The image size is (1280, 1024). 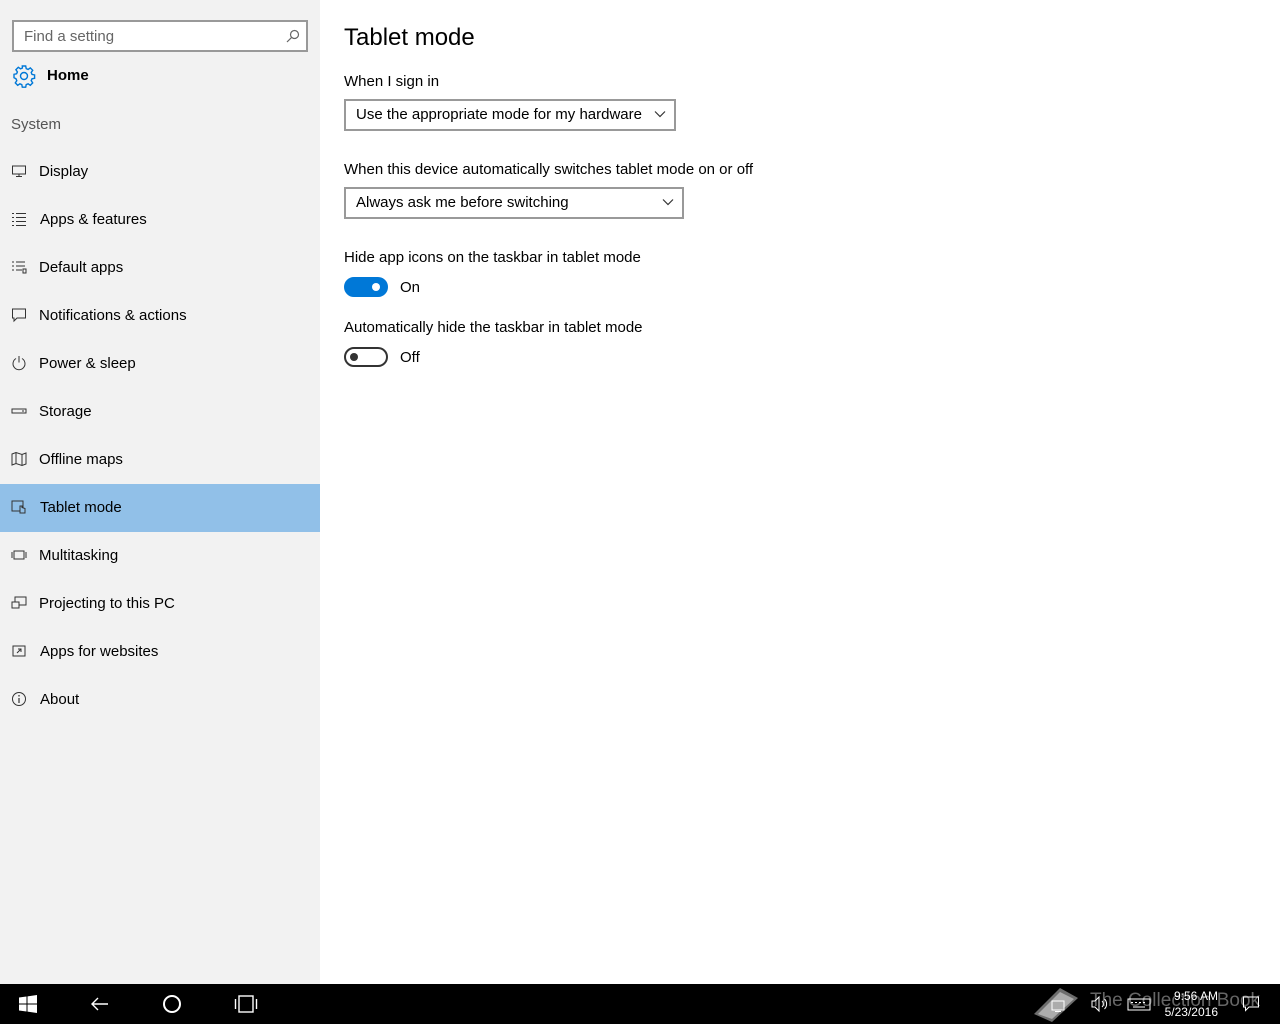 What do you see at coordinates (144, 36) in the screenshot?
I see `search-input` at bounding box center [144, 36].